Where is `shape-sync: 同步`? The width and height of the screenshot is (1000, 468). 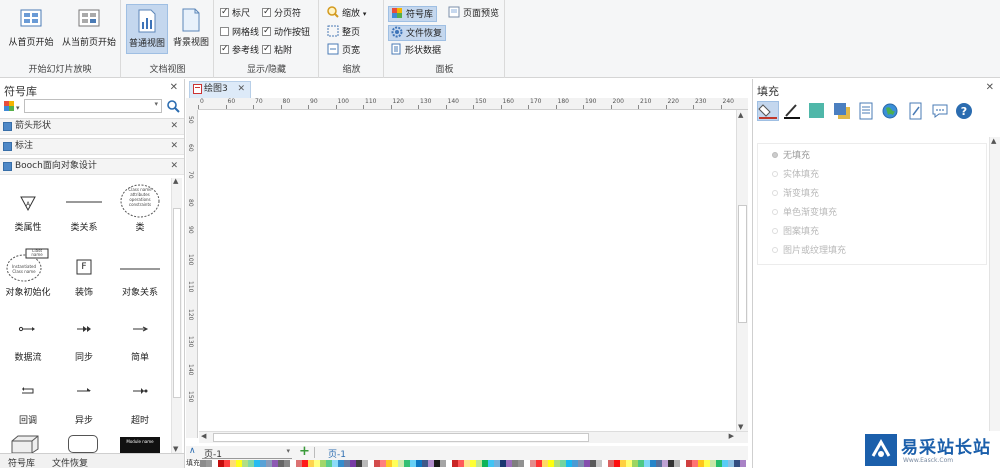
shape-sync: 同步 is located at coordinates (84, 337).